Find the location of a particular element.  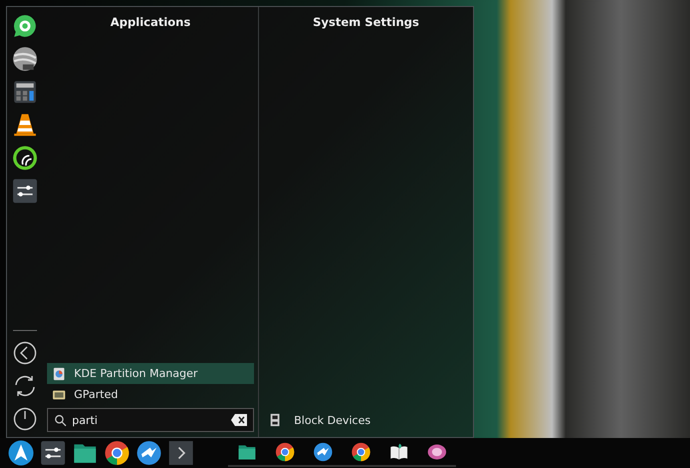

column-title: Applications is located at coordinates (150, 21).